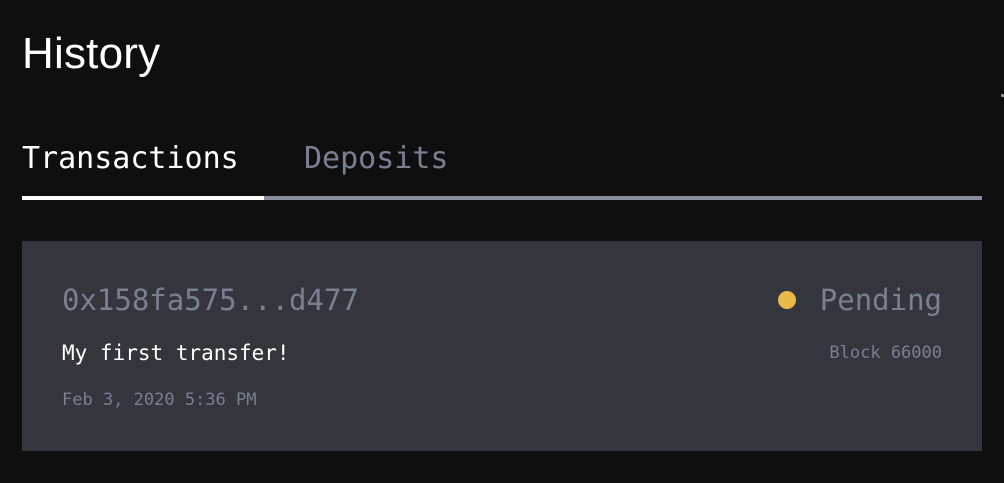  Describe the element at coordinates (880, 300) in the screenshot. I see `status-label: Pending` at that location.